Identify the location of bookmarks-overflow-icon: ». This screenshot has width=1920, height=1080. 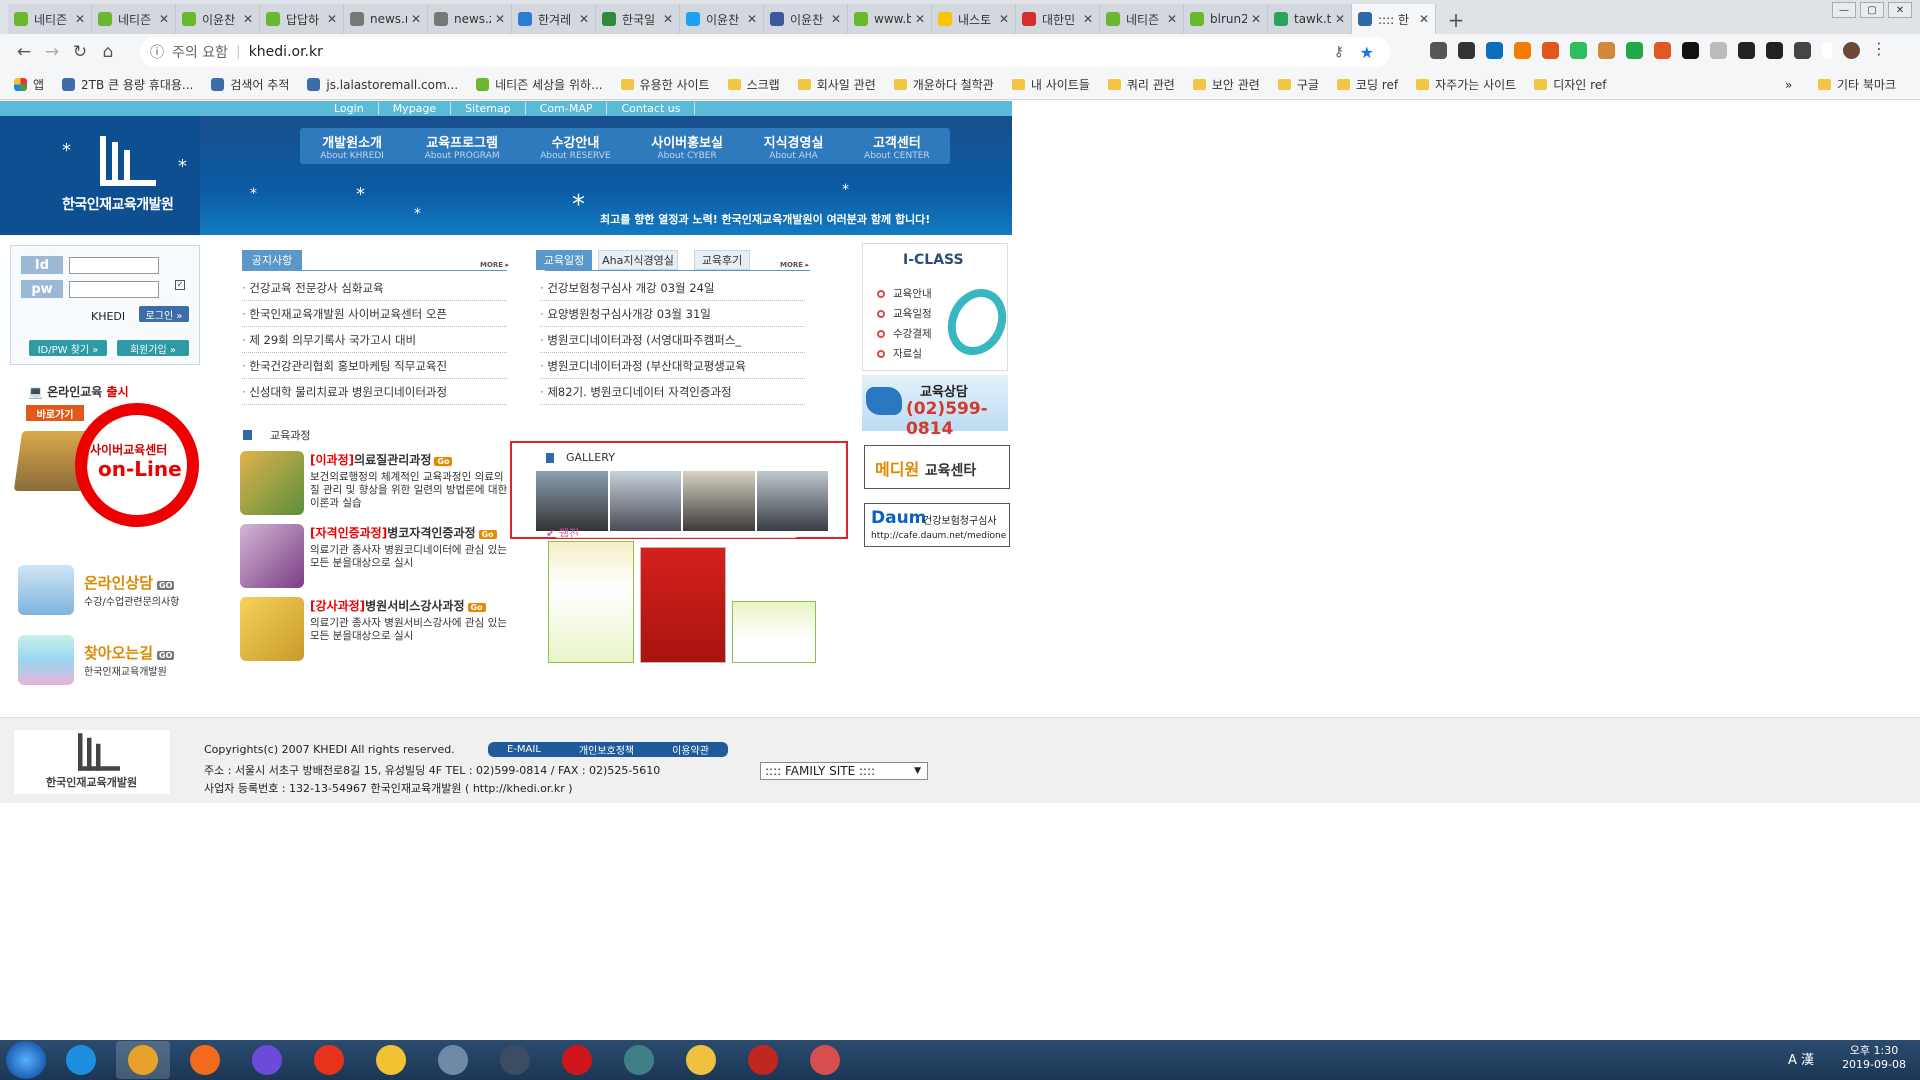
(1788, 85).